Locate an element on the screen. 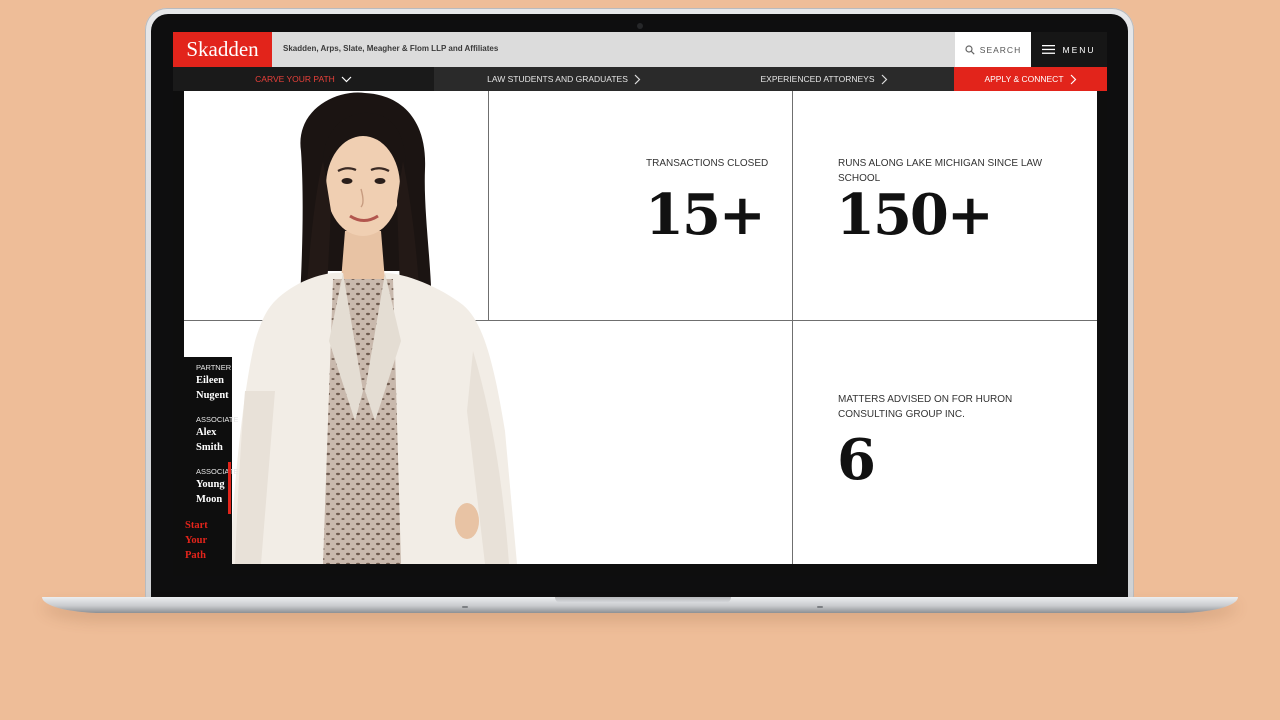  menu-label: MENU is located at coordinates (1079, 49).